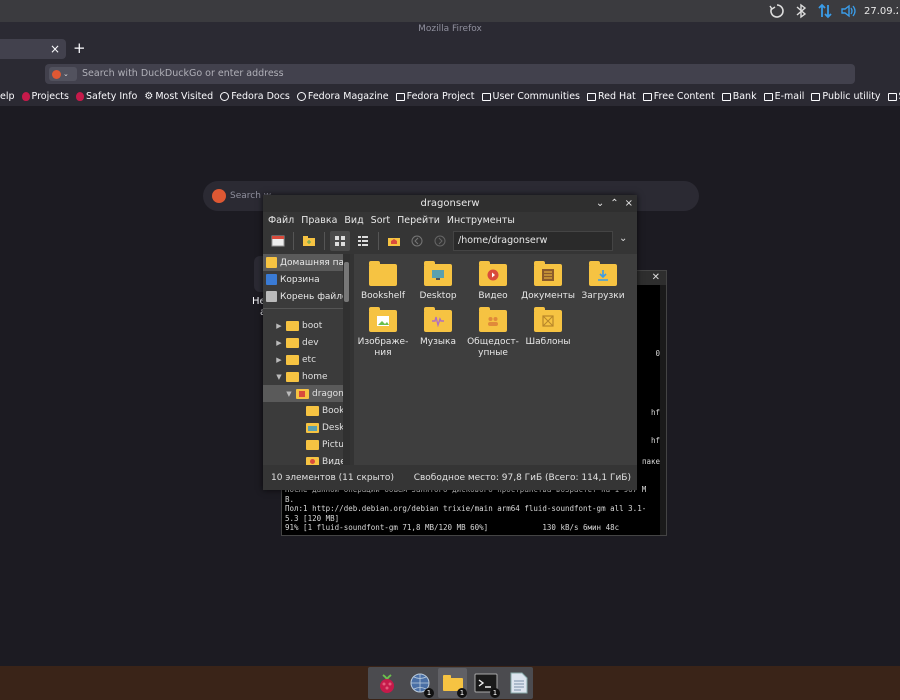 This screenshot has width=900, height=700. I want to click on bookmark-item: Red Hat, so click(611, 96).